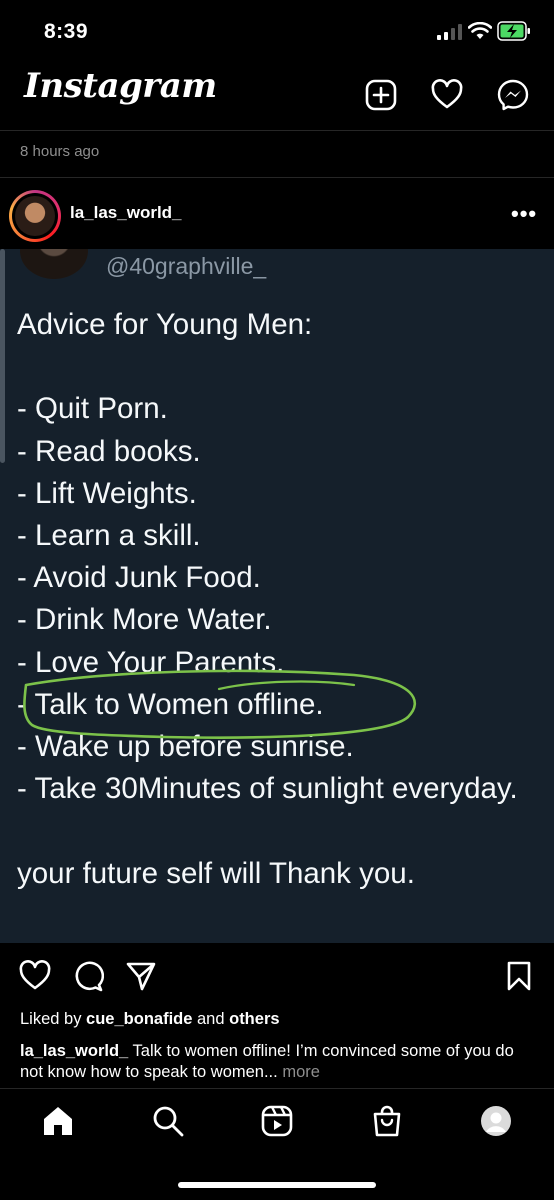 This screenshot has height=1200, width=554. What do you see at coordinates (299, 1072) in the screenshot?
I see `caption-more-link: more` at bounding box center [299, 1072].